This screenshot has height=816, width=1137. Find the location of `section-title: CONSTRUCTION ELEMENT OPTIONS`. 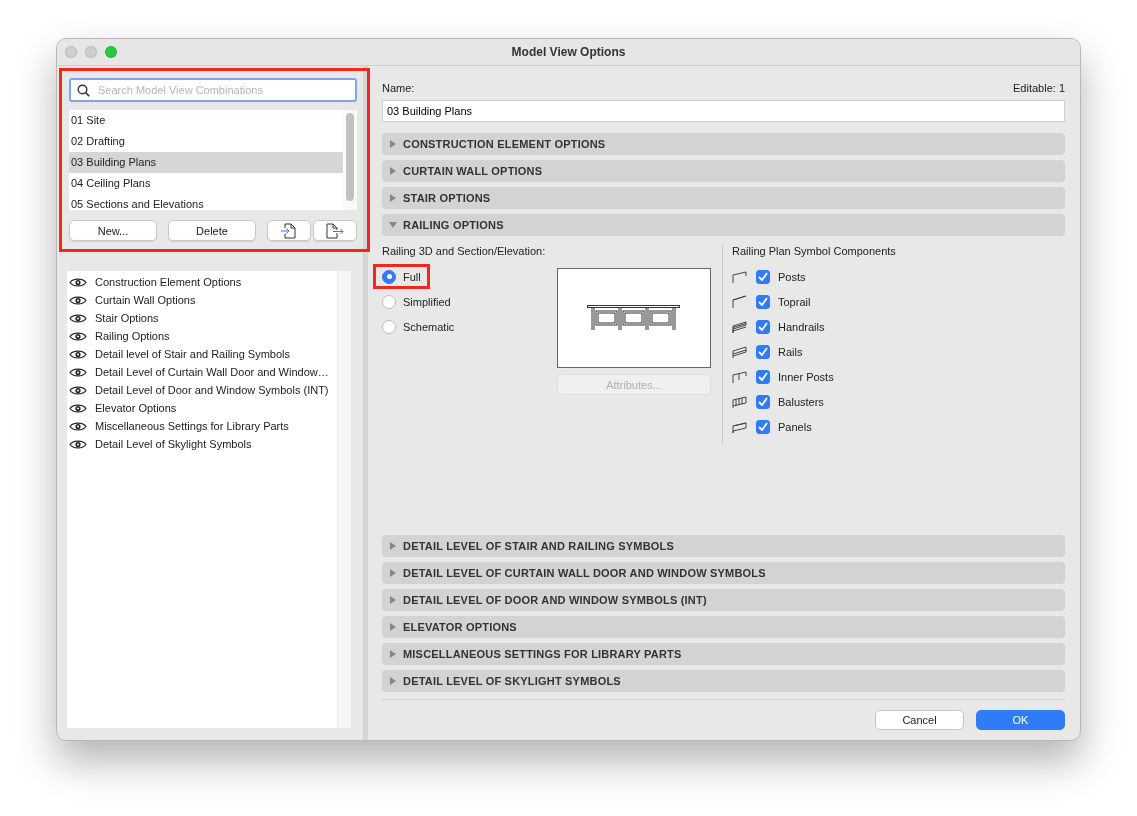

section-title: CONSTRUCTION ELEMENT OPTIONS is located at coordinates (504, 144).